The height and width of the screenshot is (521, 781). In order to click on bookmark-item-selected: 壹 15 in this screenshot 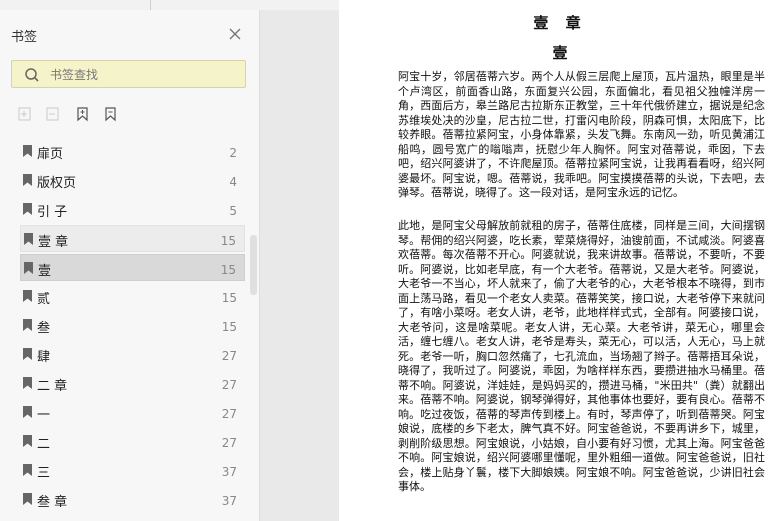, I will do `click(132, 267)`.